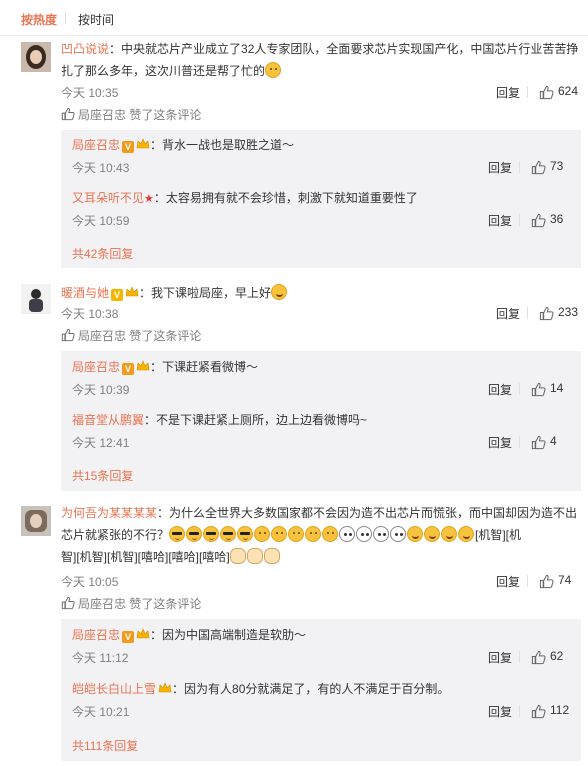 The height and width of the screenshot is (766, 588). I want to click on reply-time: 今天 12:41, so click(101, 443).